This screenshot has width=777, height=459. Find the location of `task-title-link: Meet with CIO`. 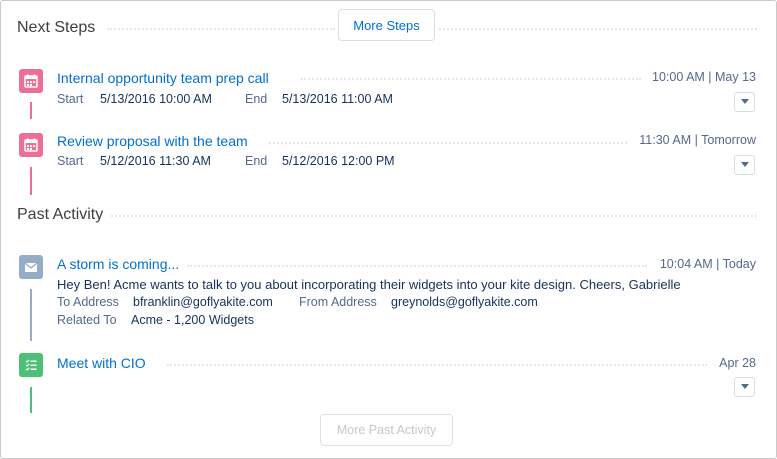

task-title-link: Meet with CIO is located at coordinates (101, 363).